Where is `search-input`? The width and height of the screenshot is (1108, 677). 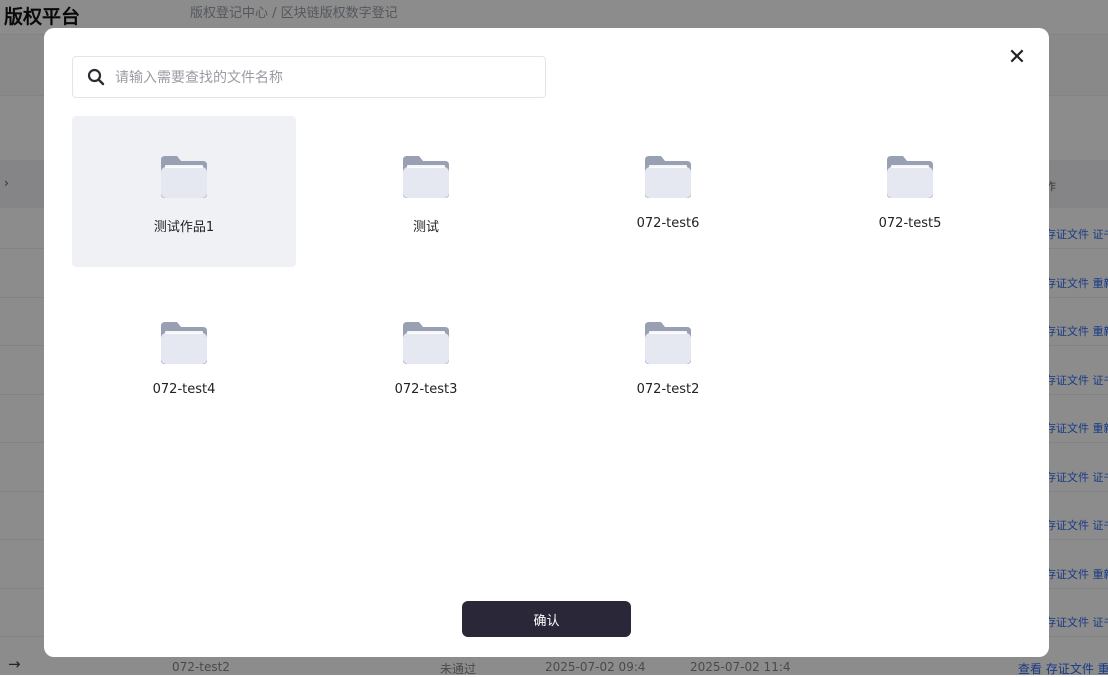
search-input is located at coordinates (325, 78).